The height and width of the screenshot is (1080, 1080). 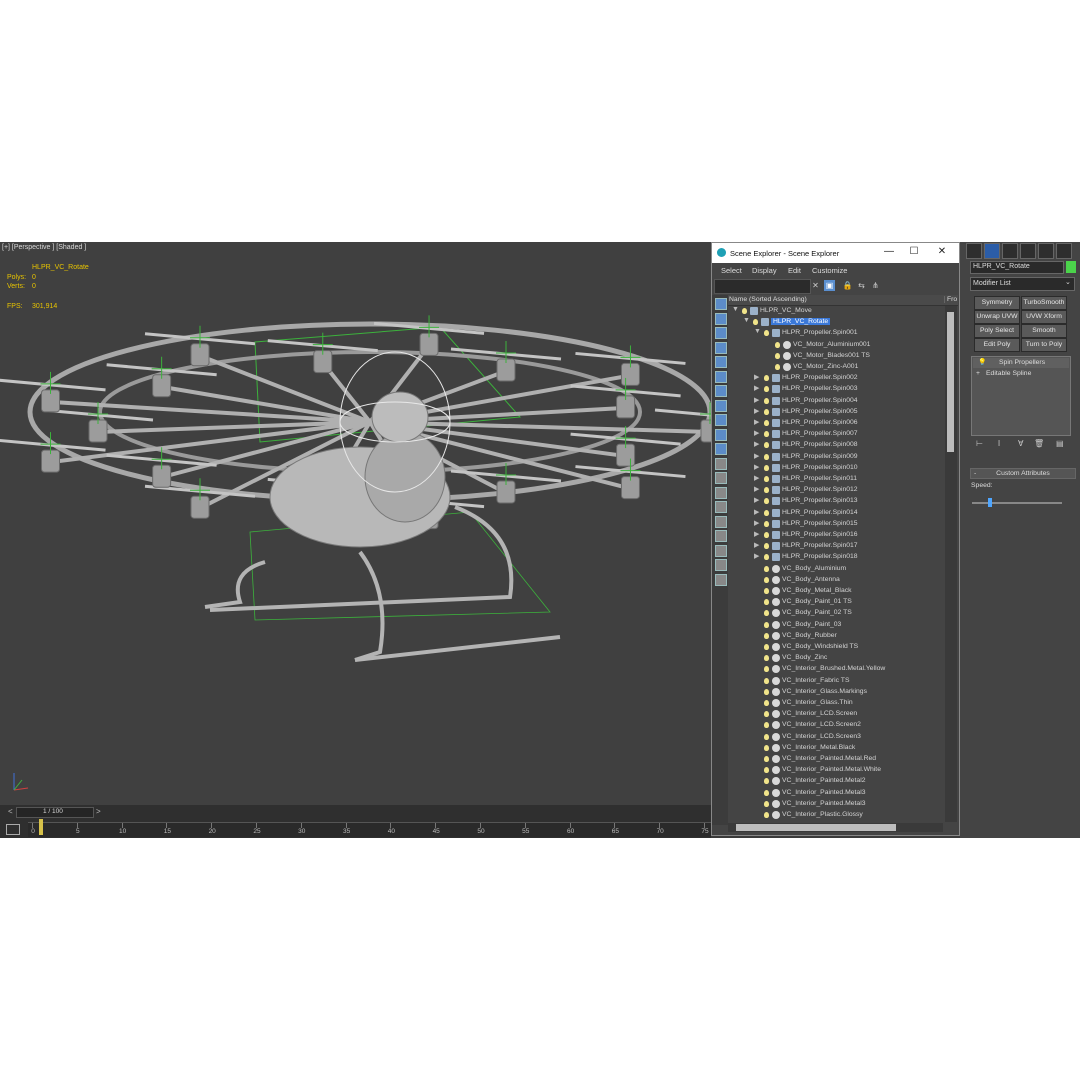 I want to click on scene-list-row: VC_Interior_LCD.Screen2, so click(x=835, y=725).